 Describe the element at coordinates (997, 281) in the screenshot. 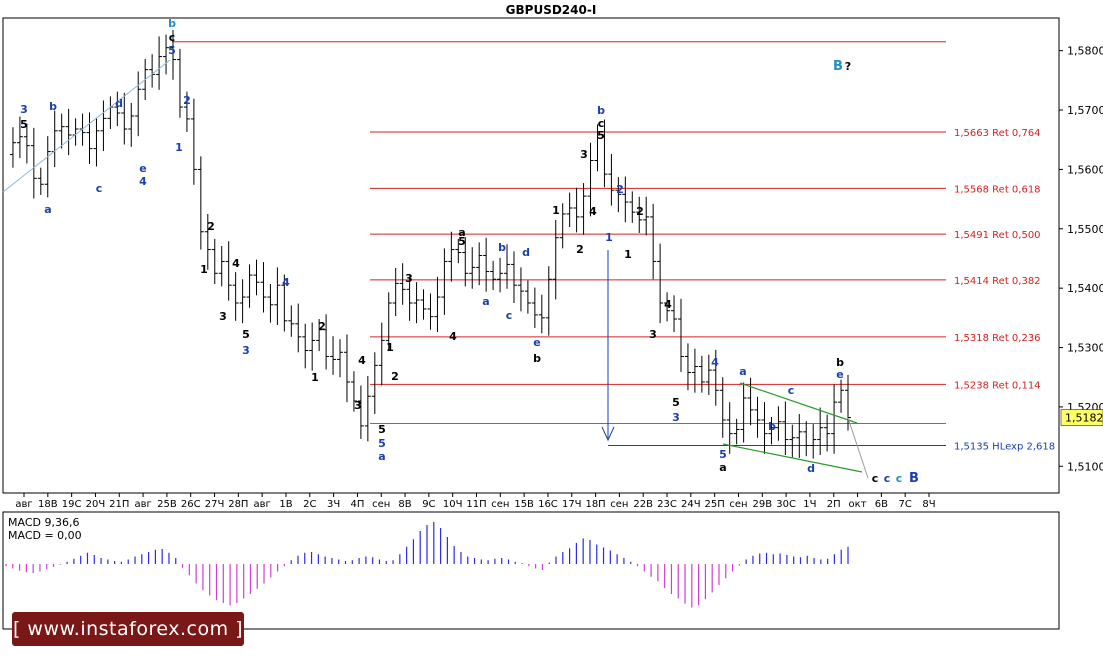

I see `fib-level-label: 1,5414 Ret 0,382` at that location.